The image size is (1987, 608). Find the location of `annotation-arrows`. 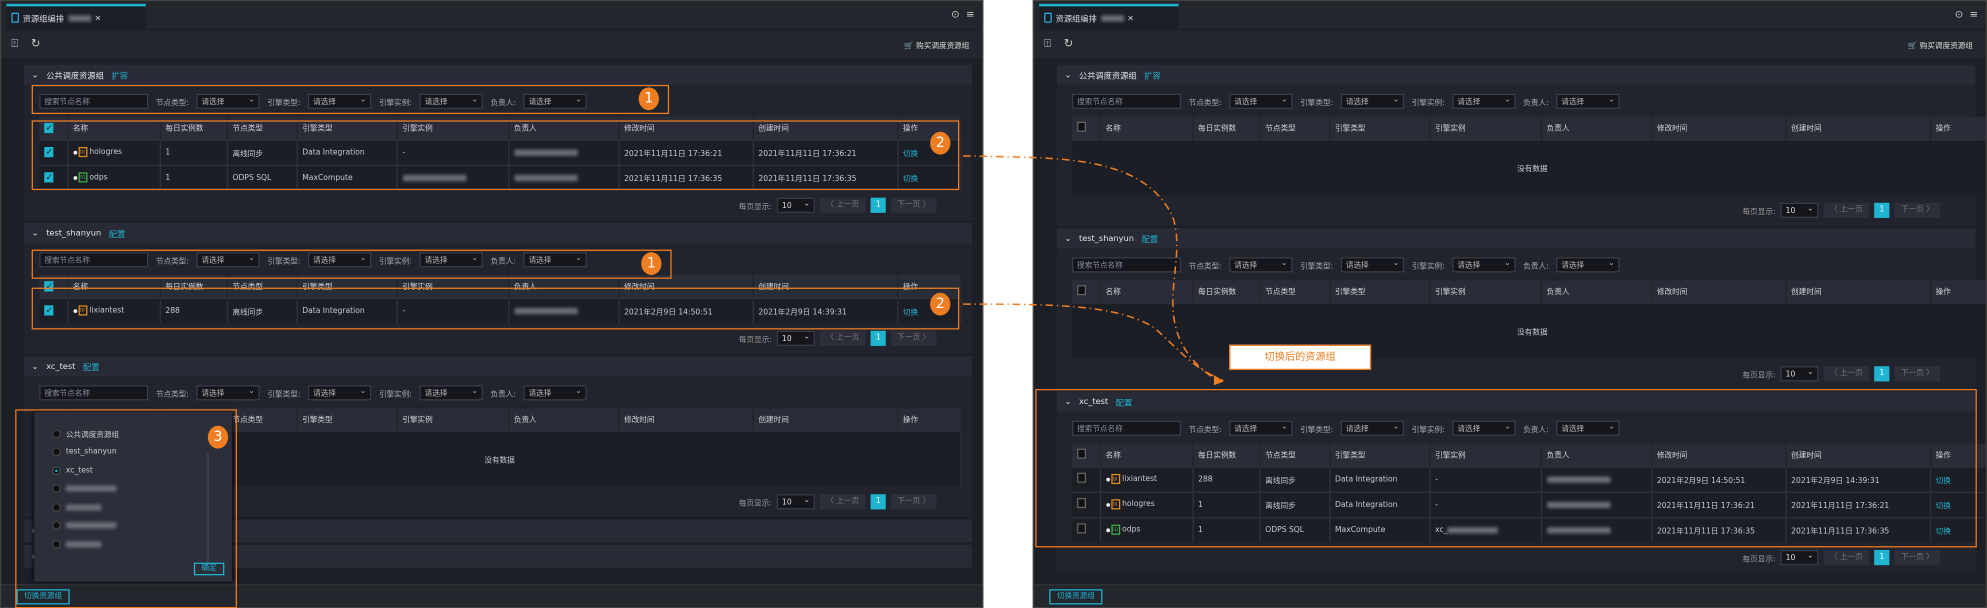

annotation-arrows is located at coordinates (1094, 270).